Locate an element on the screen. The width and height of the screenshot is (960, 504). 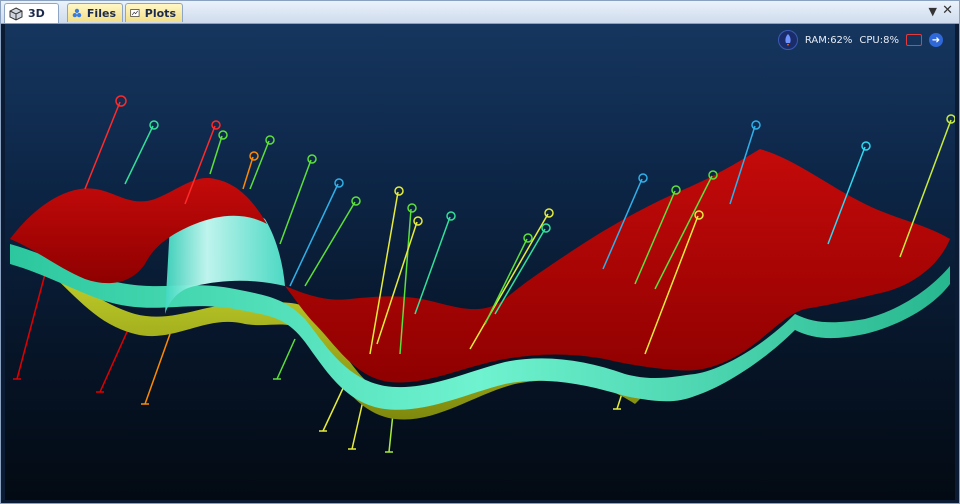
tab-plots: Plots is located at coordinates (154, 12).